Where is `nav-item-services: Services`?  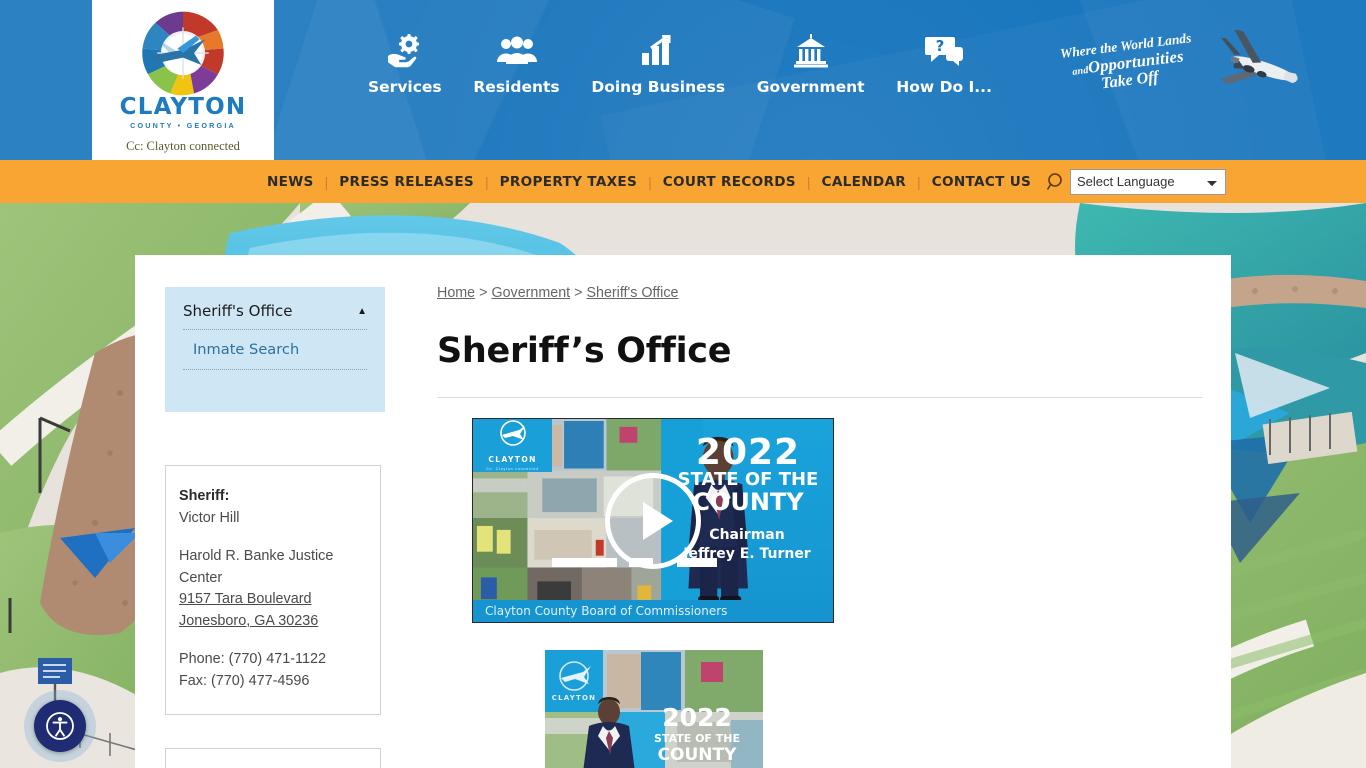 nav-item-services: Services is located at coordinates (405, 62).